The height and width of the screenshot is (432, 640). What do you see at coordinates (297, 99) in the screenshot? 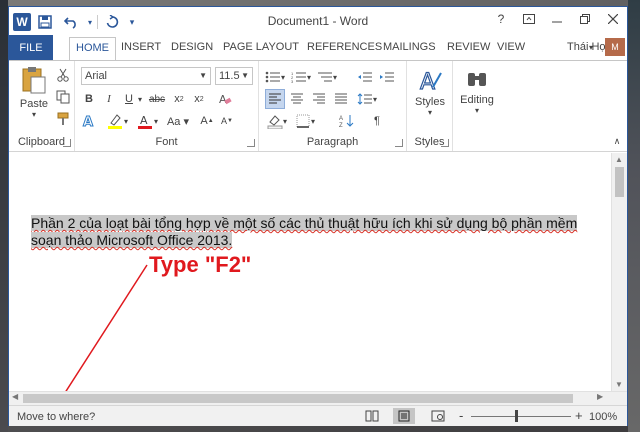
I see `align-center-icon` at bounding box center [297, 99].